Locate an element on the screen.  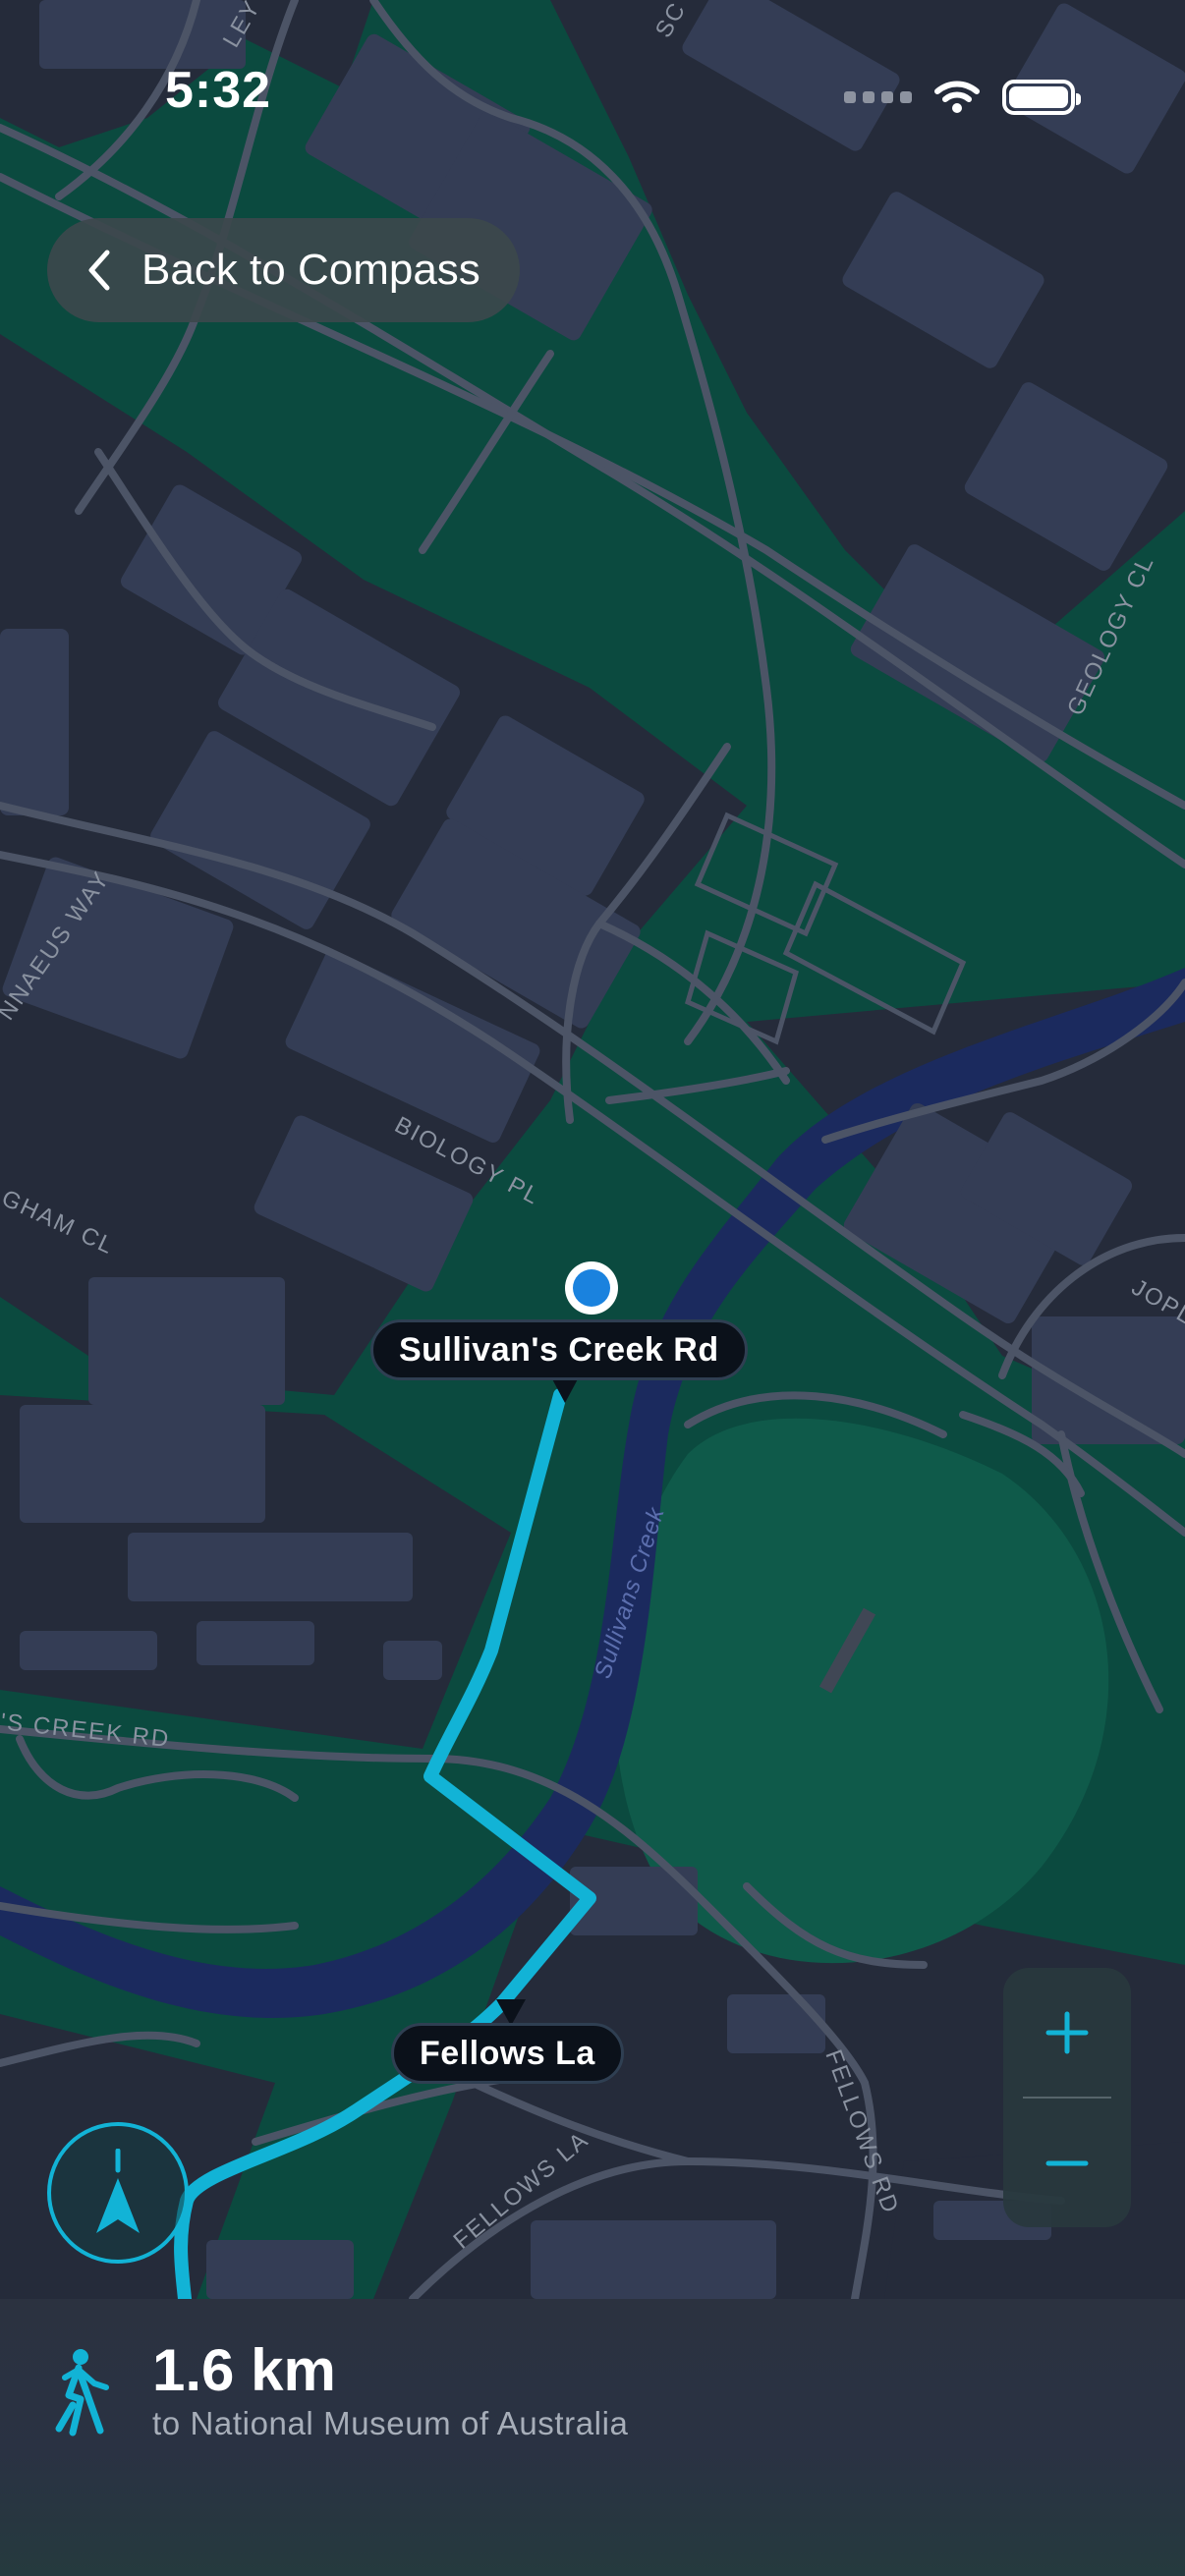
navigation-arrow-icon is located at coordinates (118, 2191).